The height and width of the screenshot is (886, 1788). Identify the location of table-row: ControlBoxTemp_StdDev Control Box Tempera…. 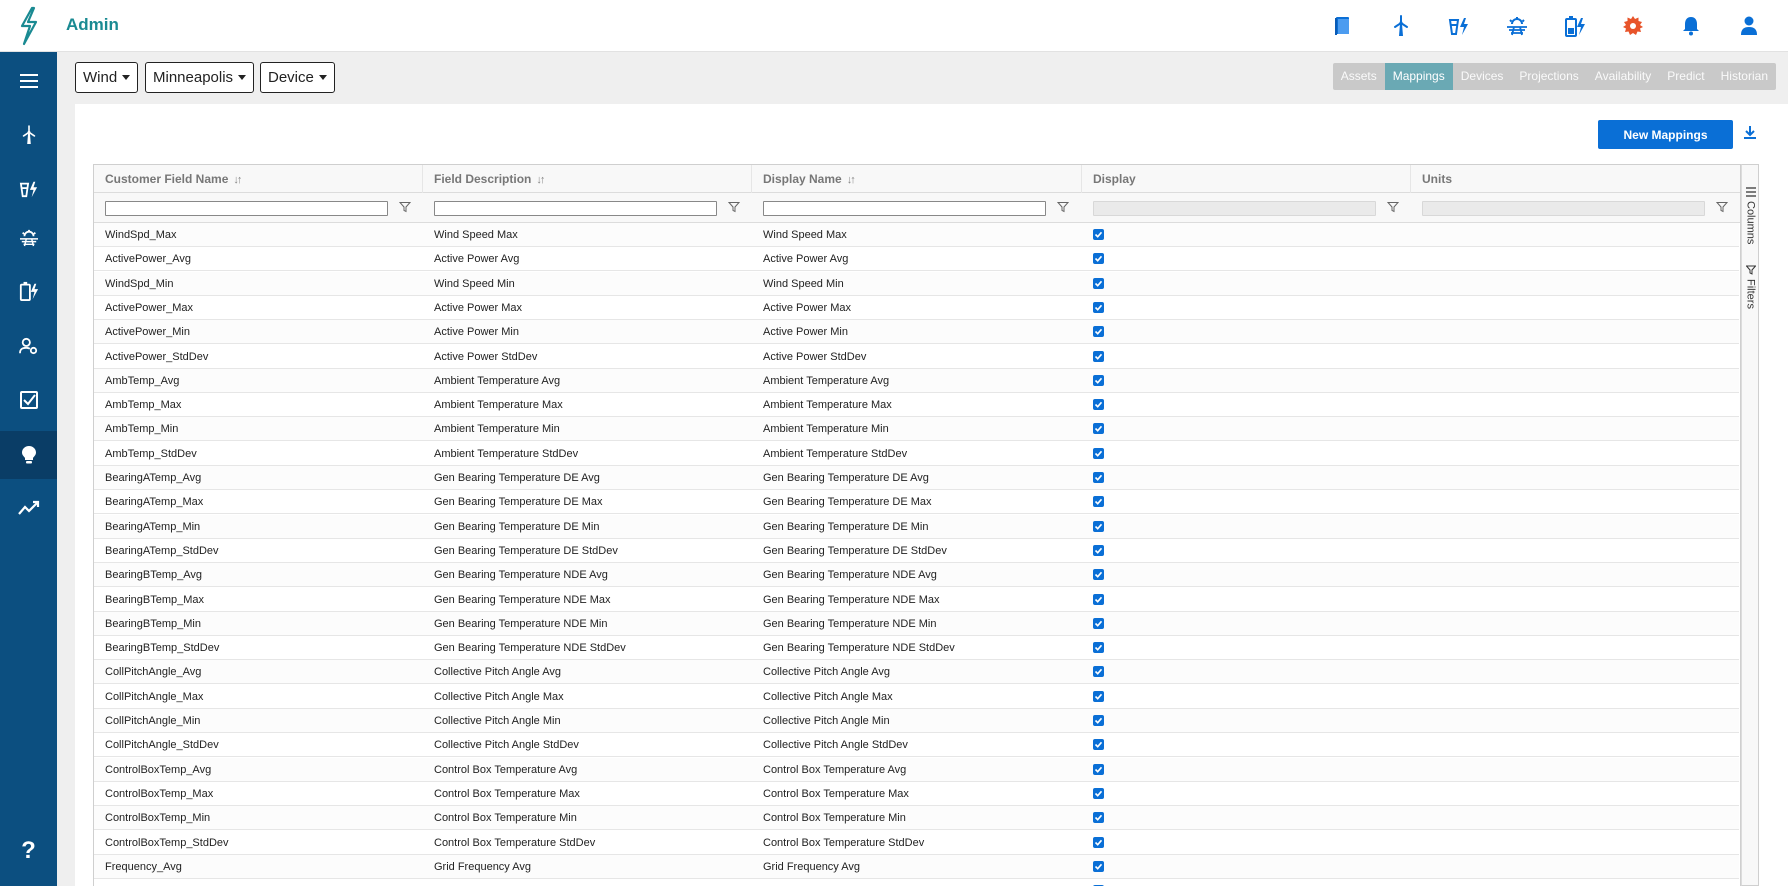
(916, 842).